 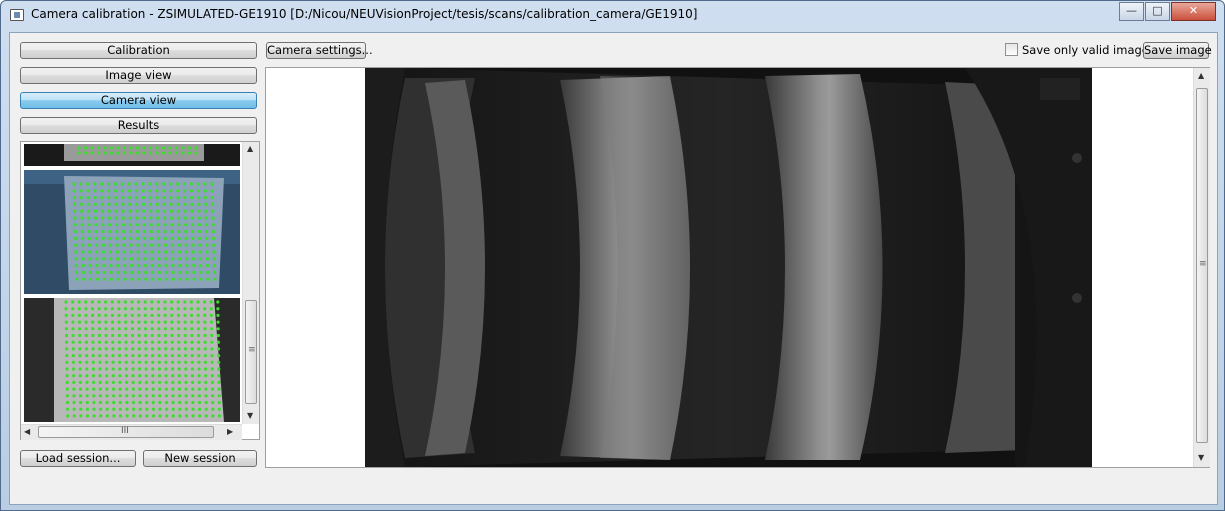 What do you see at coordinates (251, 352) in the screenshot?
I see `scroll-thumb: ≡` at bounding box center [251, 352].